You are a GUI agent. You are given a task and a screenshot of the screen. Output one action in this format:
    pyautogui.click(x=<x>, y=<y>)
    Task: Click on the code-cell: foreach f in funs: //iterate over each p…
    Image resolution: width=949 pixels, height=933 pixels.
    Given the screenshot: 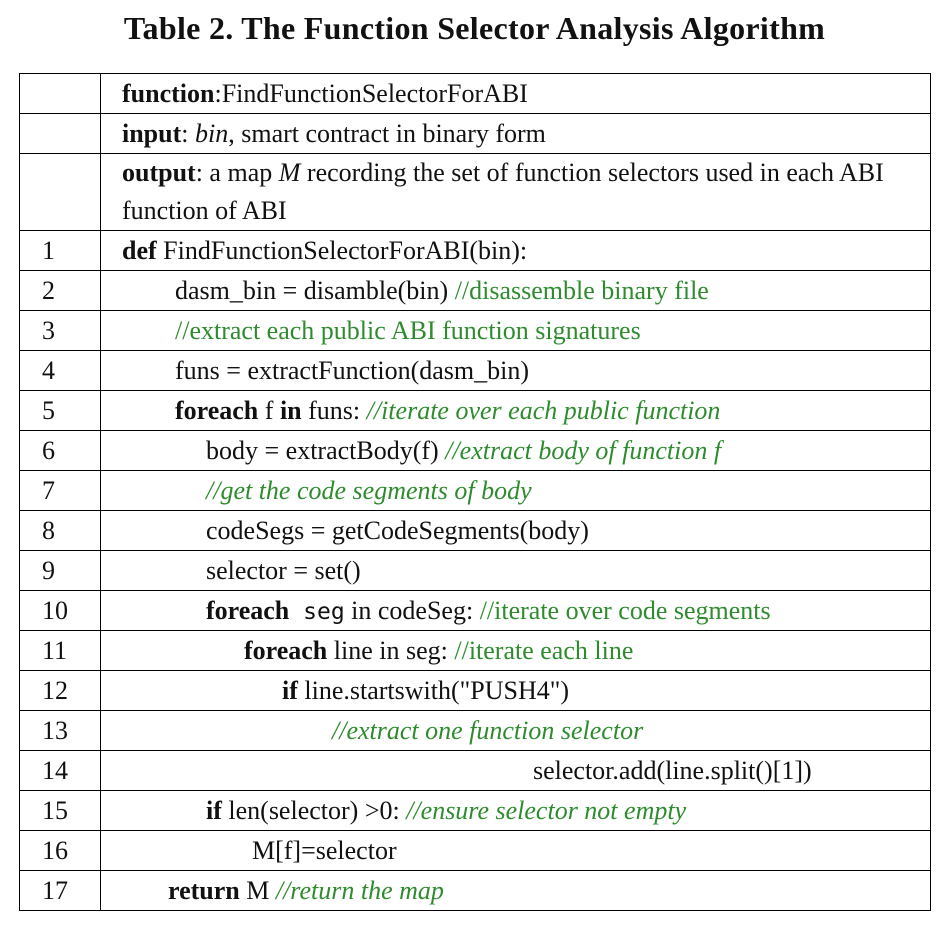 What is the action you would take?
    pyautogui.click(x=515, y=410)
    